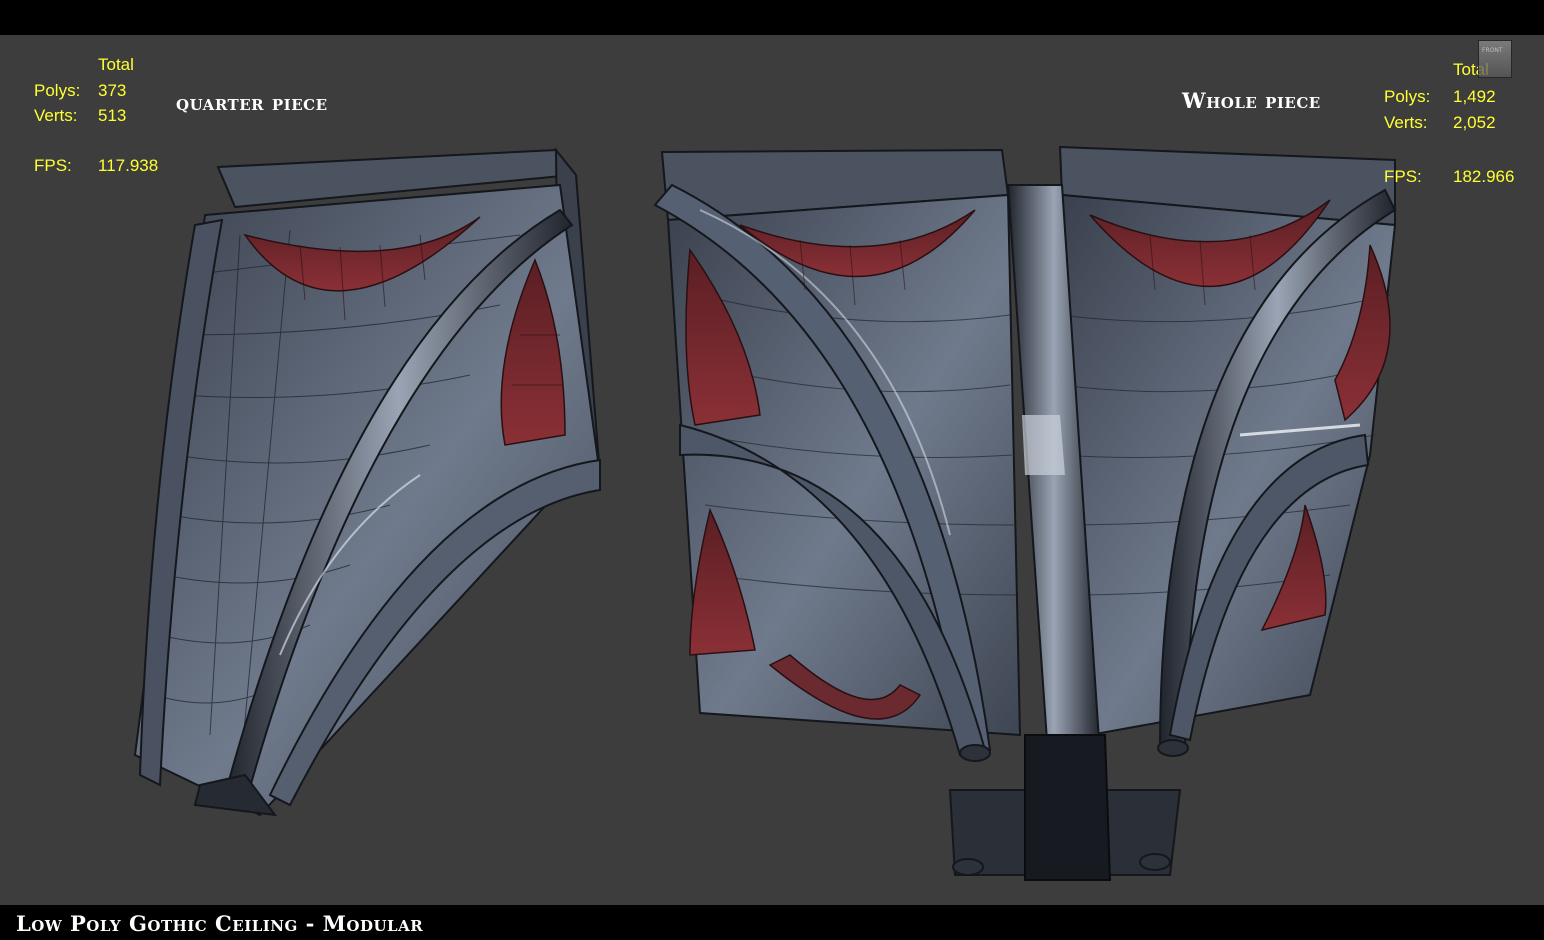 The height and width of the screenshot is (940, 1544). I want to click on image-caption: Low Poly Gothic Ceiling - Modular, so click(220, 923).